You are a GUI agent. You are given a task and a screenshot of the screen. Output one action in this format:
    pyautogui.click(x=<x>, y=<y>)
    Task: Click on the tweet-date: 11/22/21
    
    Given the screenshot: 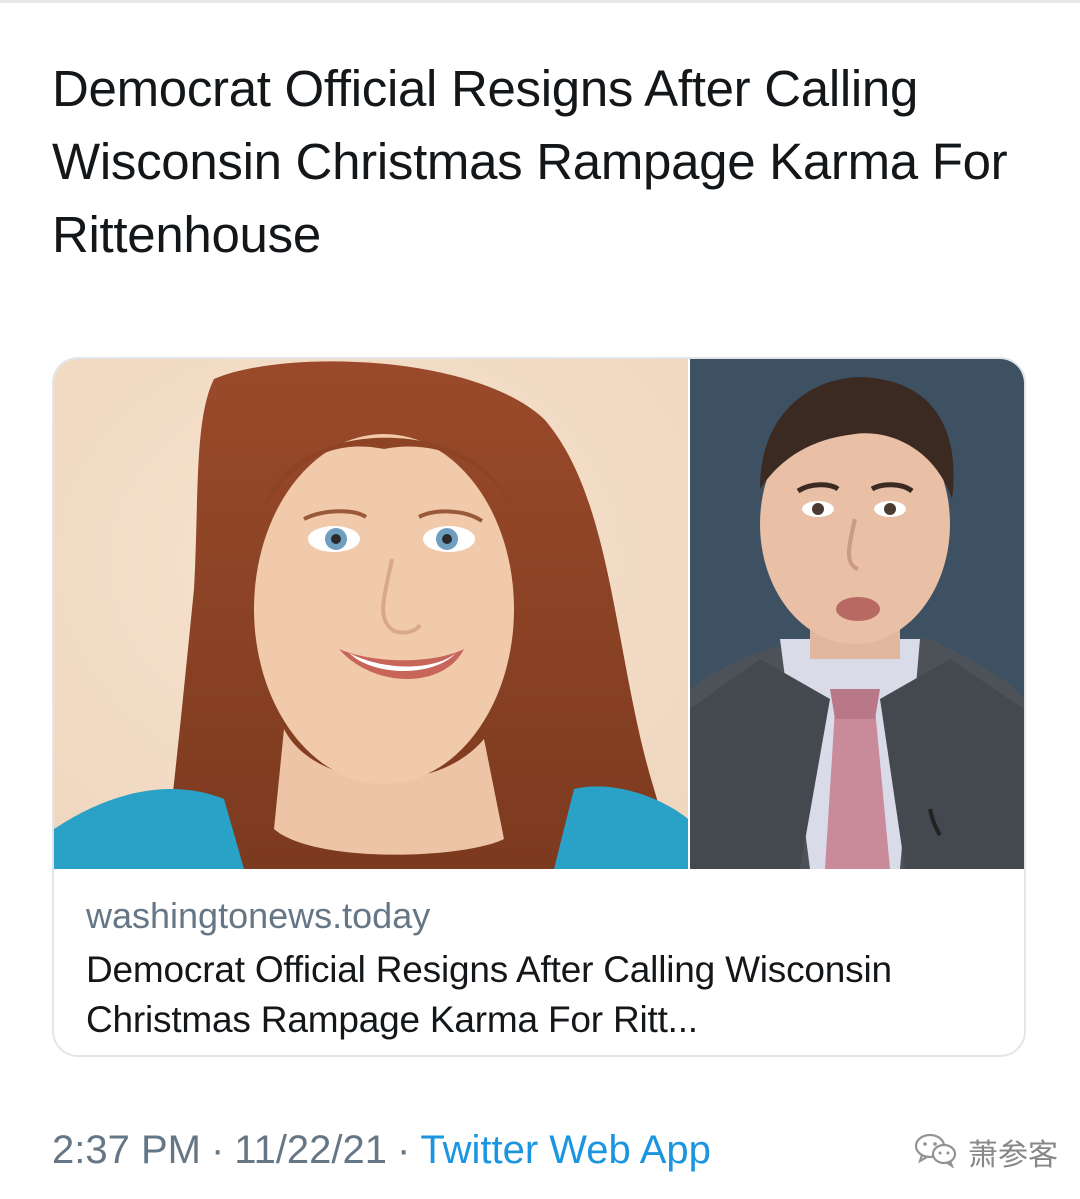 What is the action you would take?
    pyautogui.click(x=310, y=1150)
    